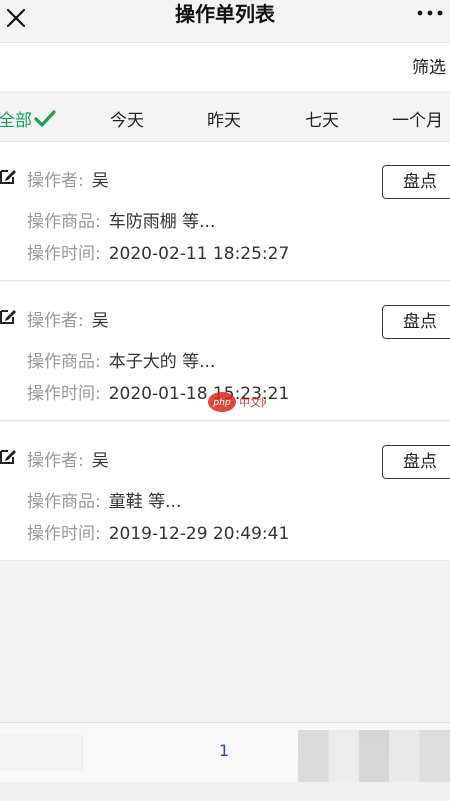 Image resolution: width=450 pixels, height=801 pixels. I want to click on page-title: 操作单列表, so click(225, 14).